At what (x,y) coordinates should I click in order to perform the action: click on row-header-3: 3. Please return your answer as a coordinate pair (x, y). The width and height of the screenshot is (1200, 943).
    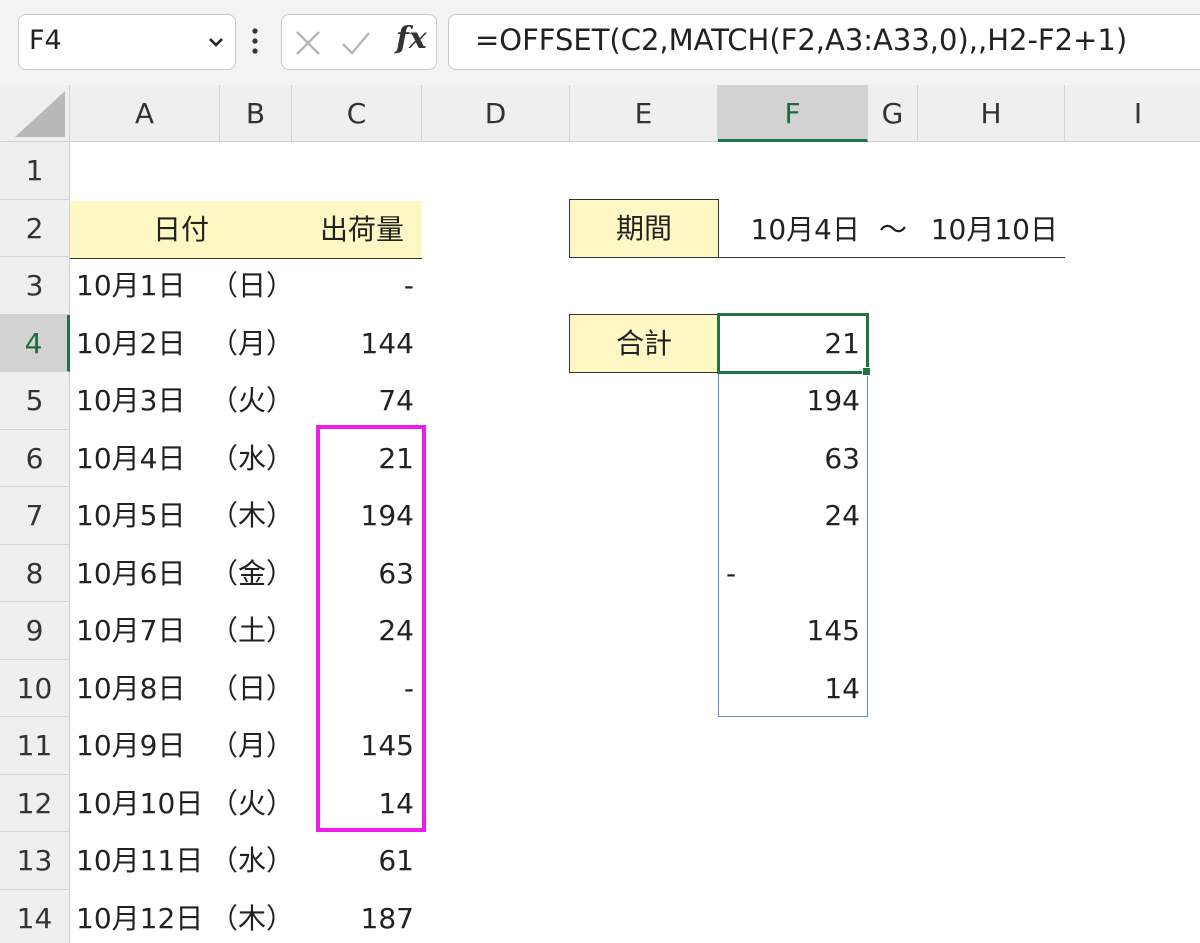
    Looking at the image, I should click on (35, 286).